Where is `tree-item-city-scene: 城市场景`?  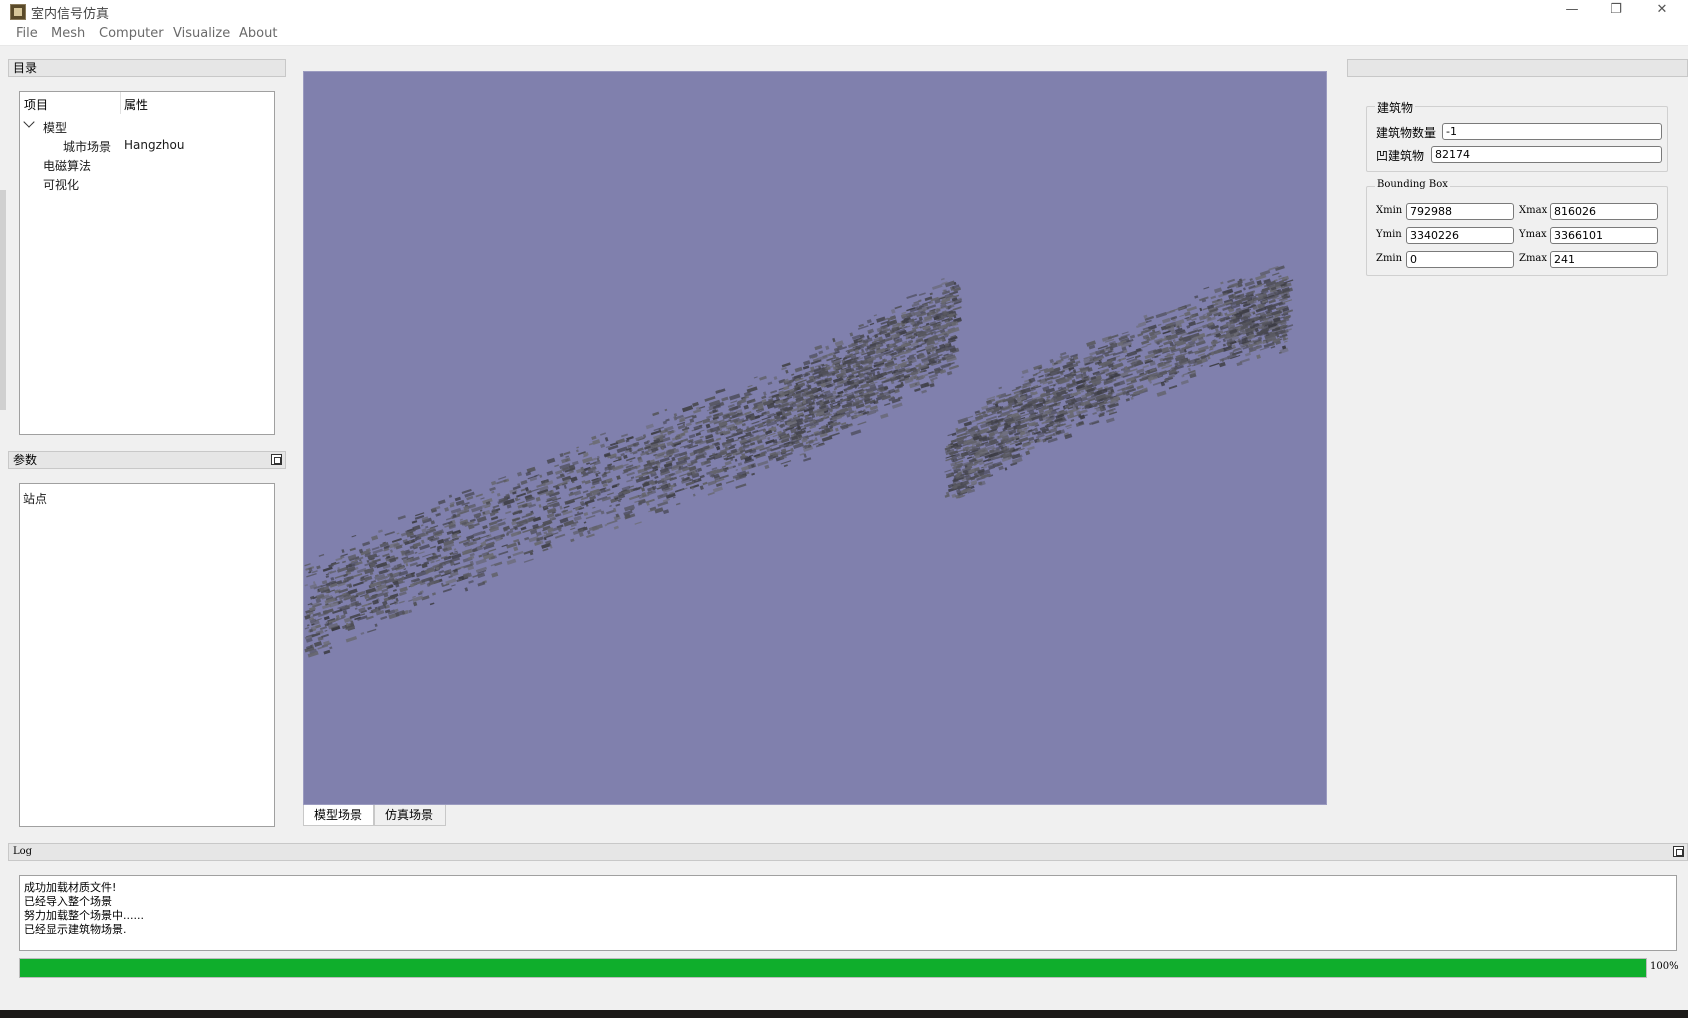
tree-item-city-scene: 城市场景 is located at coordinates (87, 146).